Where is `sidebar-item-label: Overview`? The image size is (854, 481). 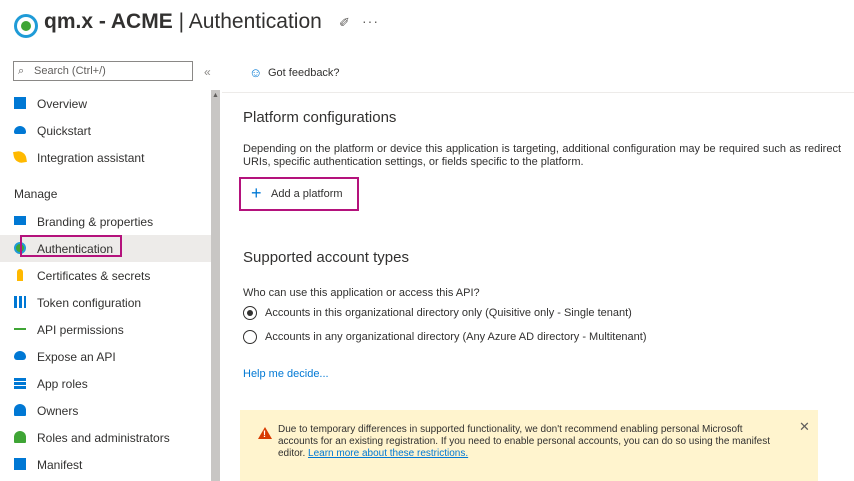 sidebar-item-label: Overview is located at coordinates (62, 104).